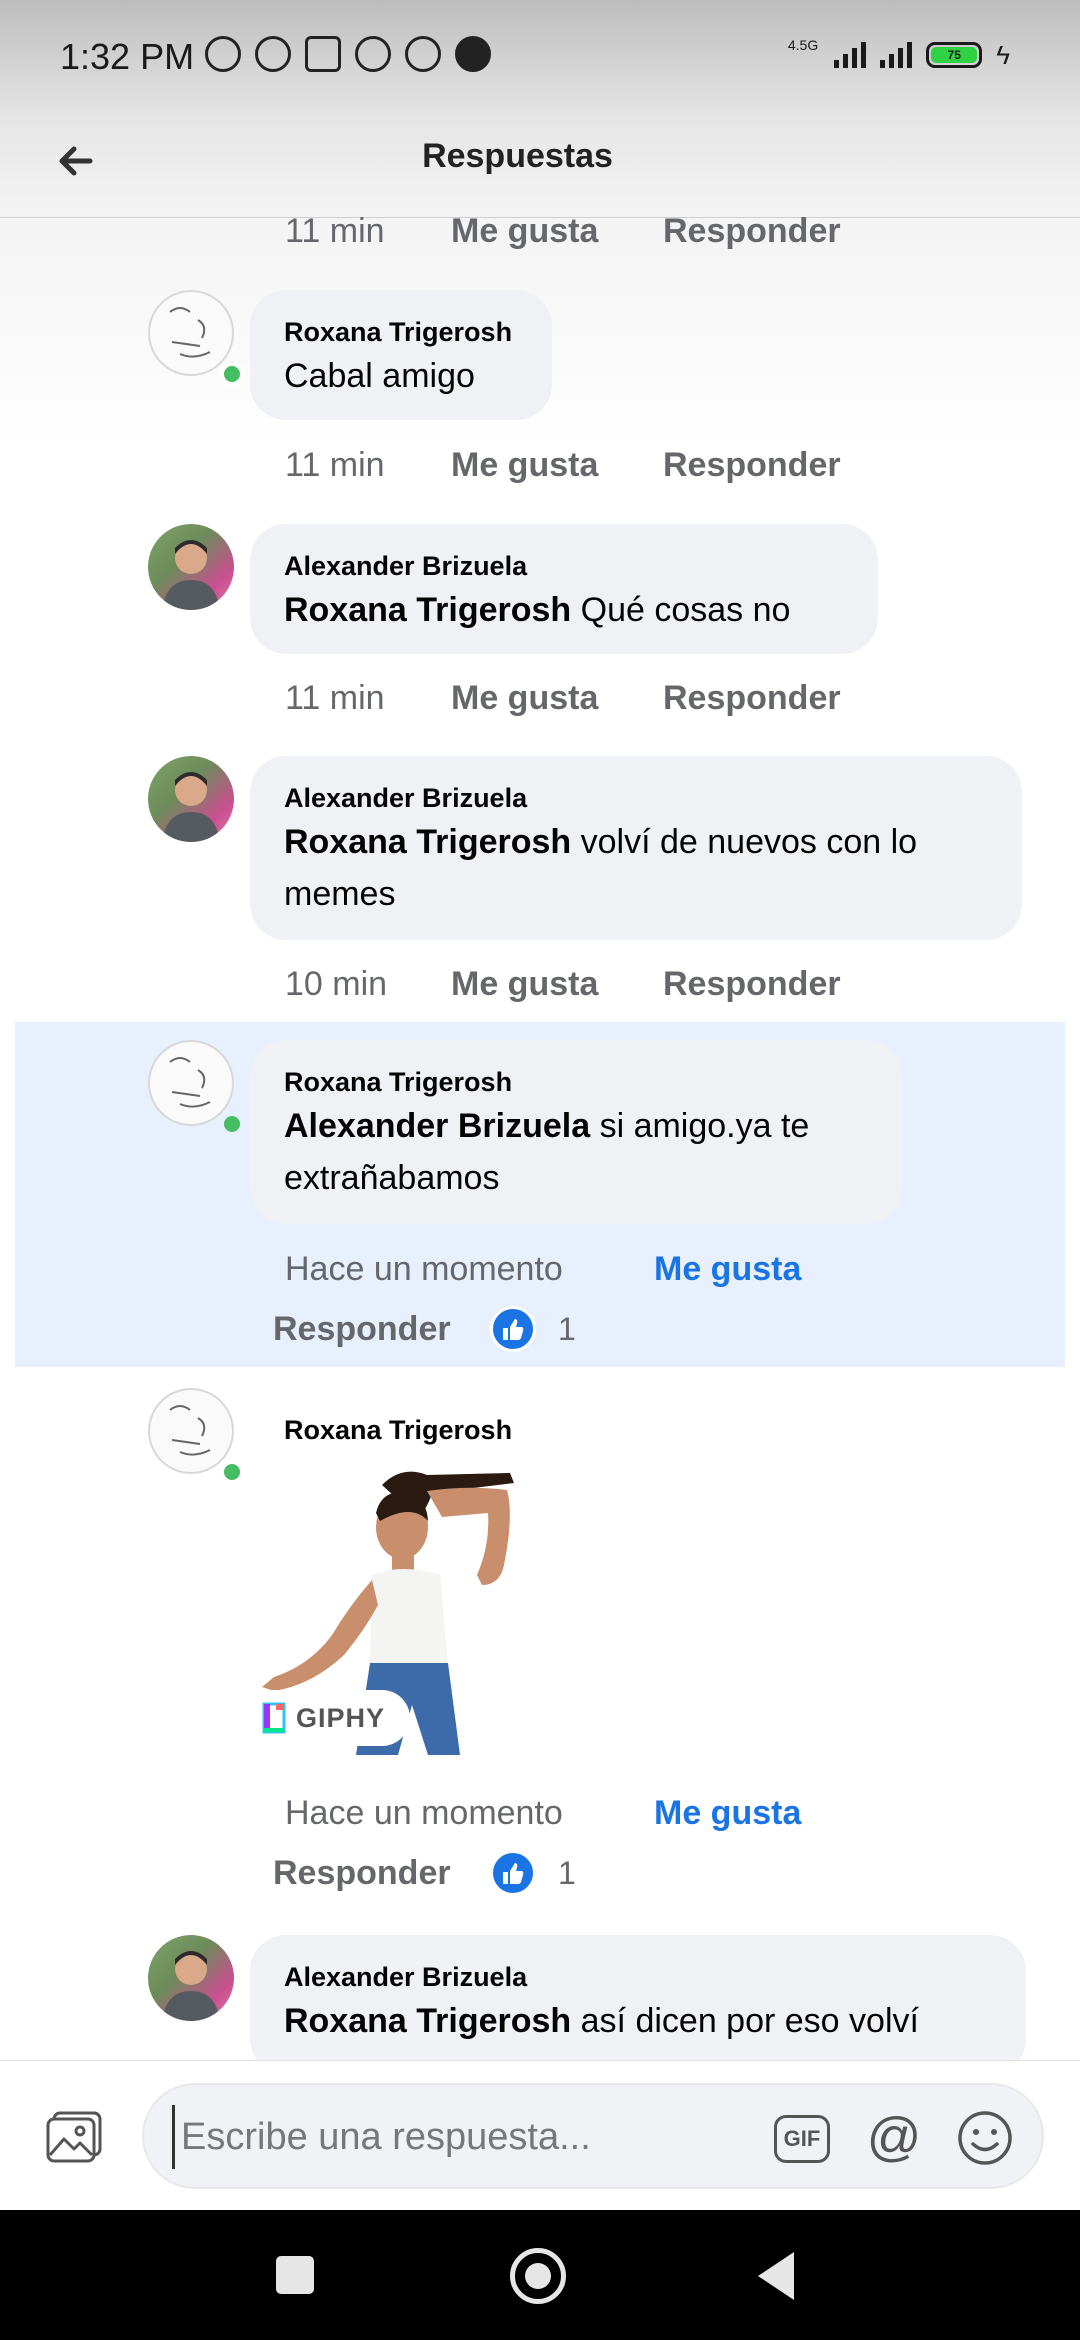 This screenshot has height=2340, width=1080. I want to click on photo-icon, so click(75, 2137).